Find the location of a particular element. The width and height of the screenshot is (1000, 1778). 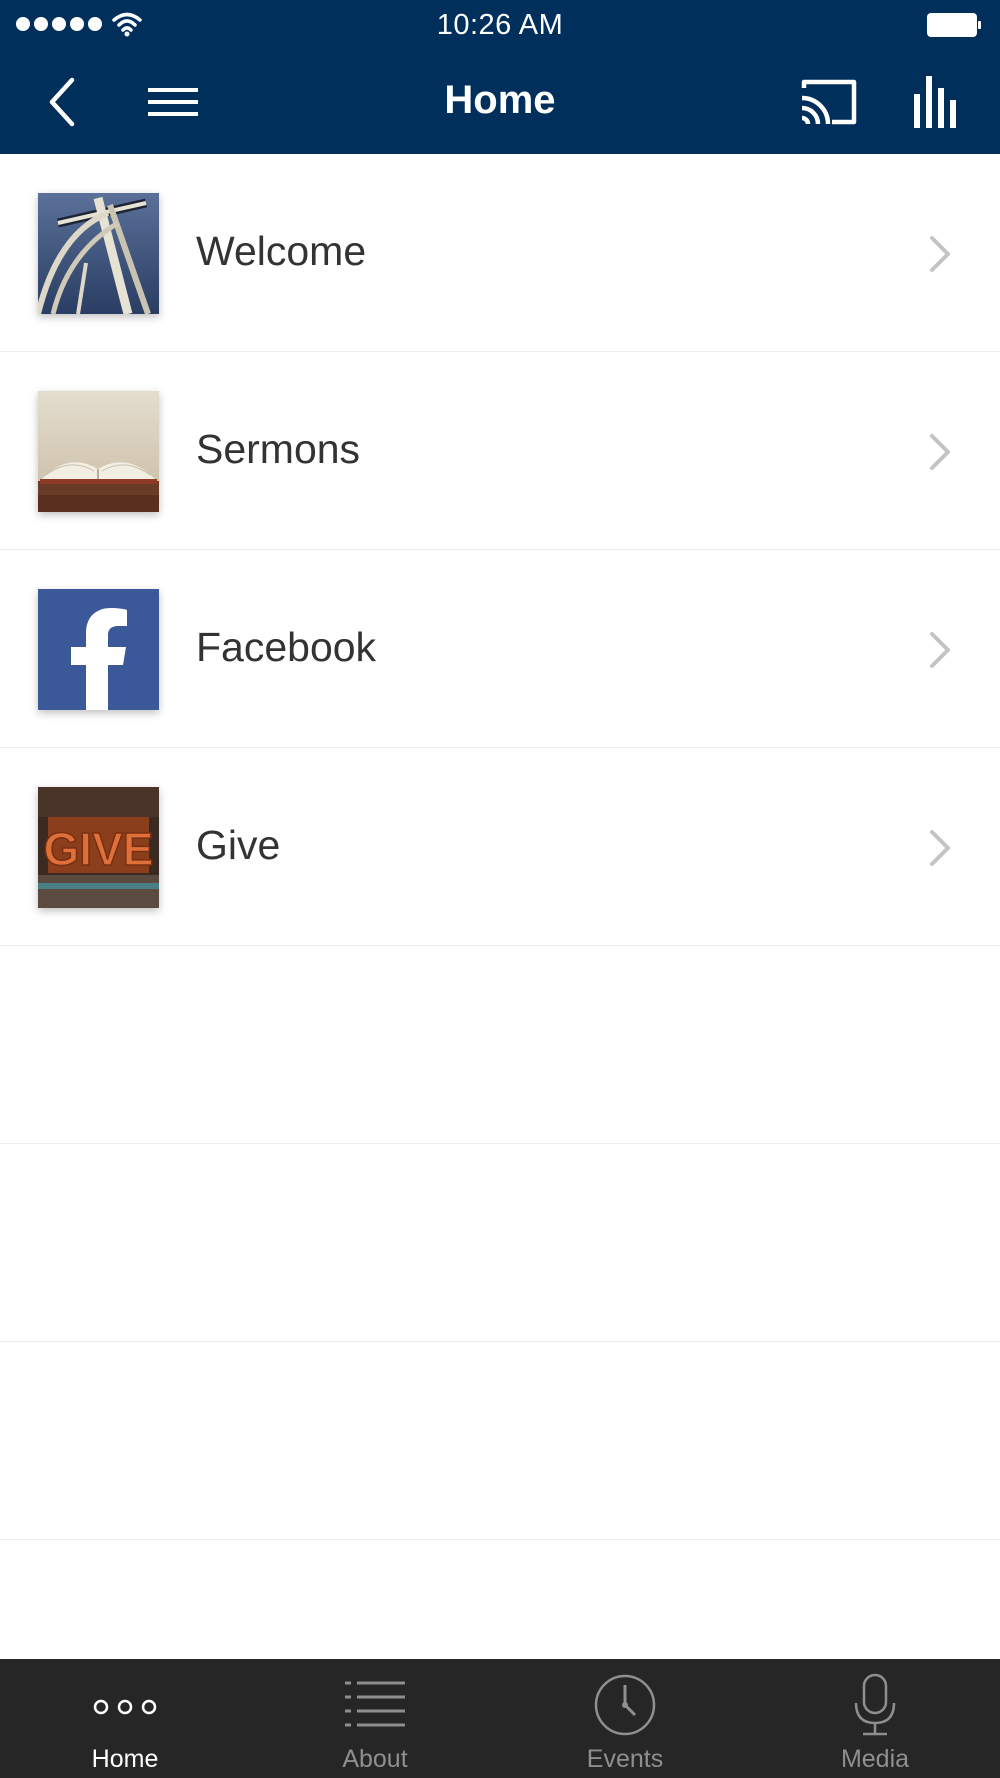

cross-sculpture-thumbnail is located at coordinates (98, 253).